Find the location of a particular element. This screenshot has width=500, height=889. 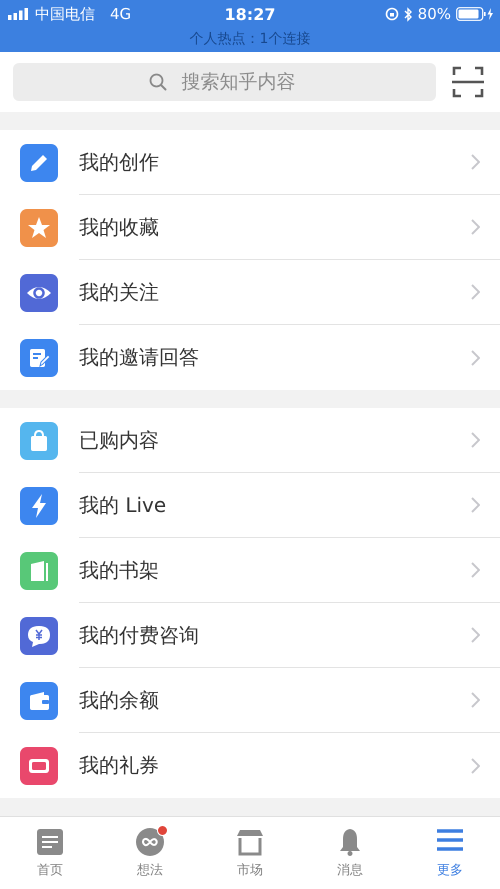

scan-icon is located at coordinates (468, 82).